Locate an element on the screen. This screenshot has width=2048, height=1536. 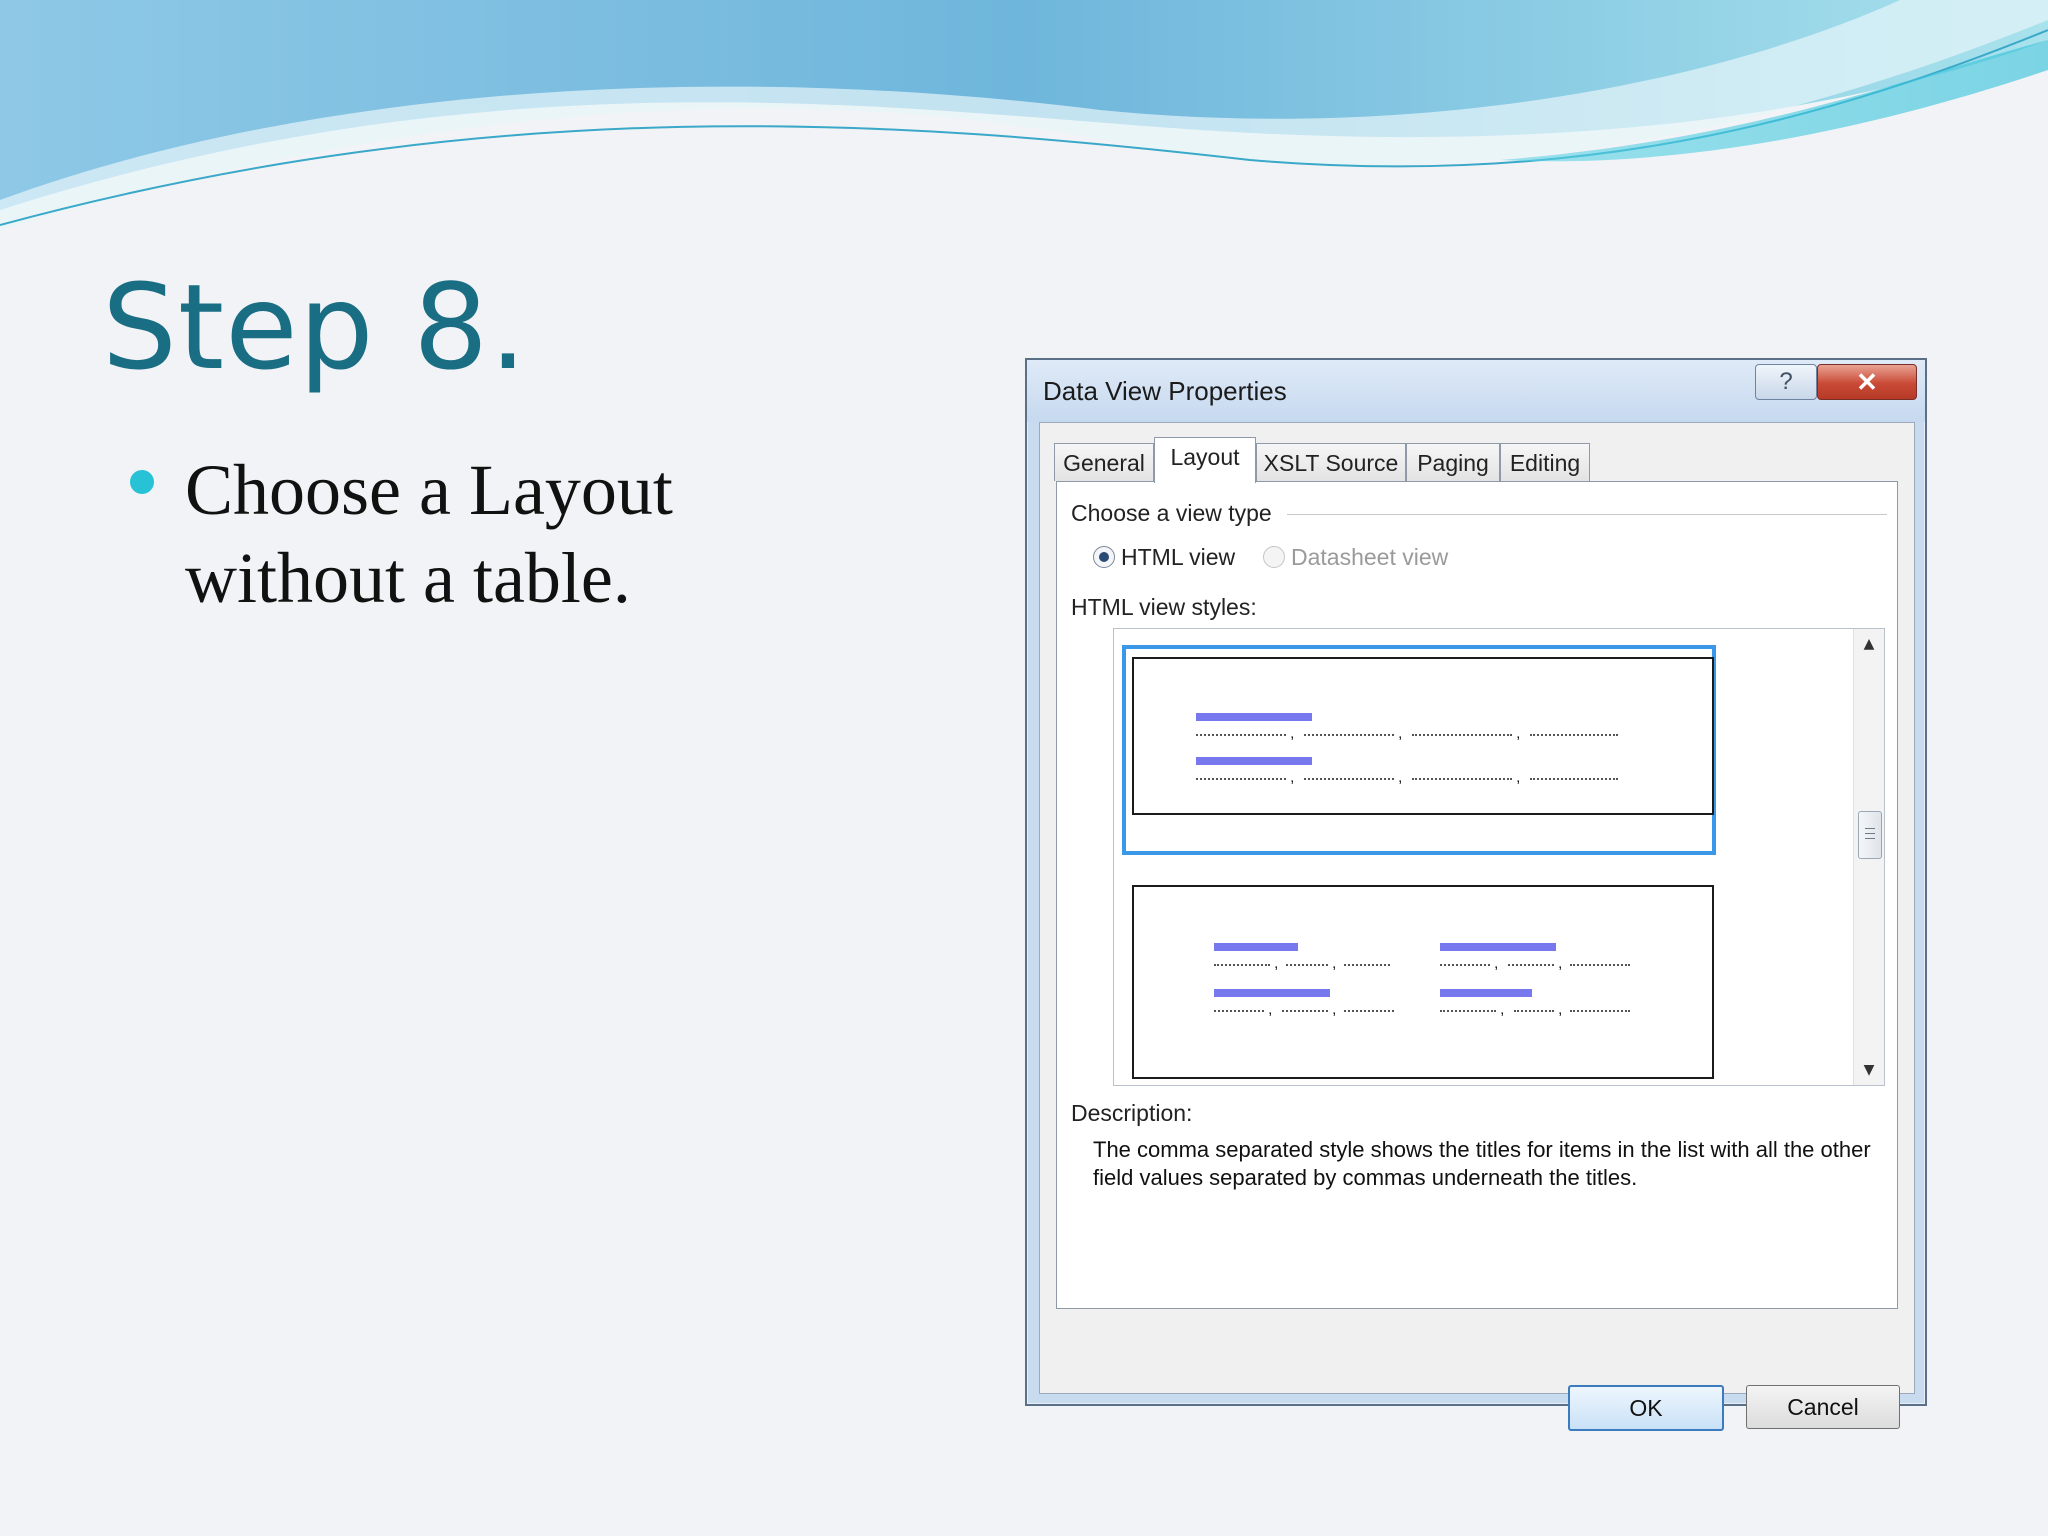
group-divider is located at coordinates (1587, 514).